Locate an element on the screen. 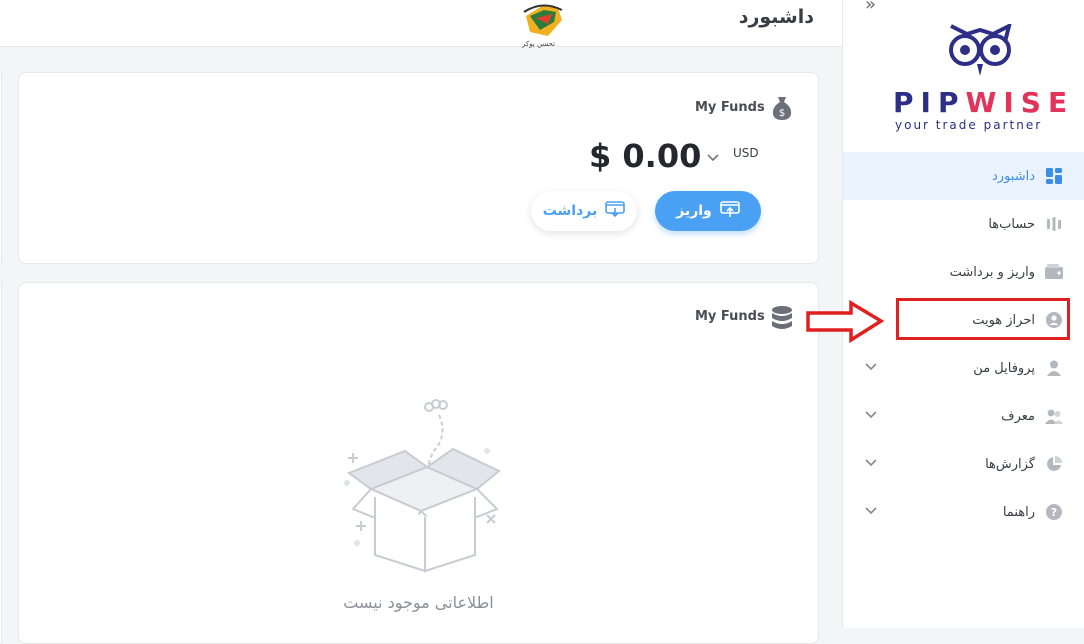 The image size is (1084, 644). user-circle-icon is located at coordinates (1054, 320).